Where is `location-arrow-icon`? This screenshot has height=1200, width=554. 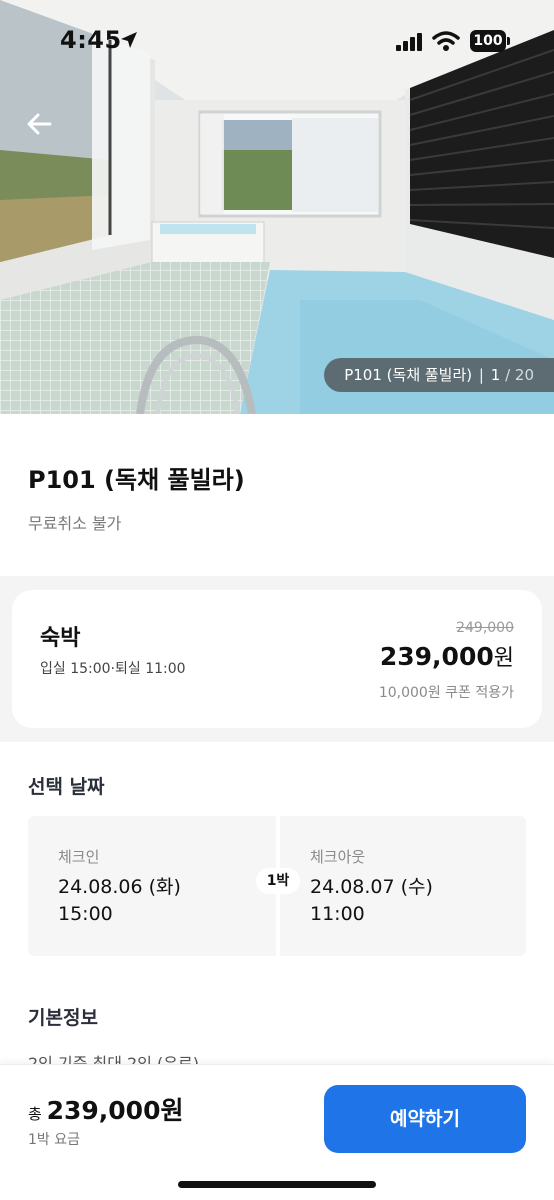 location-arrow-icon is located at coordinates (129, 40).